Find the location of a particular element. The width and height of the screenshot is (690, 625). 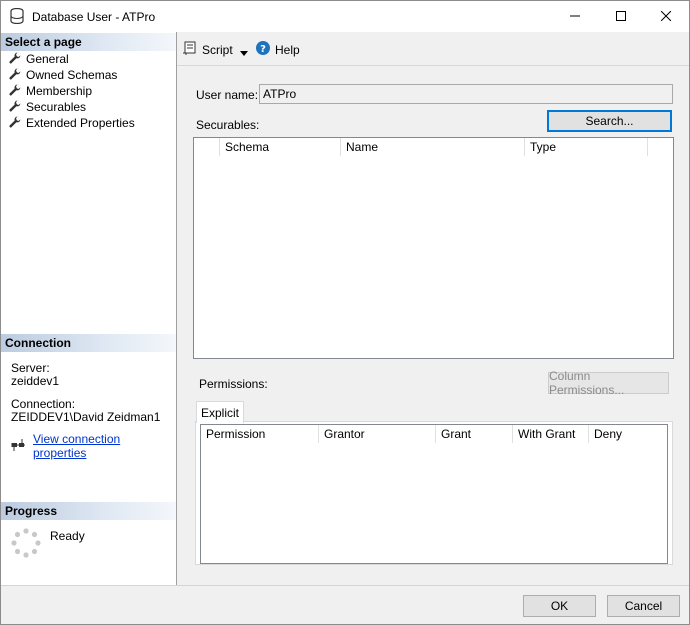

page-item-general: General is located at coordinates (39, 59).